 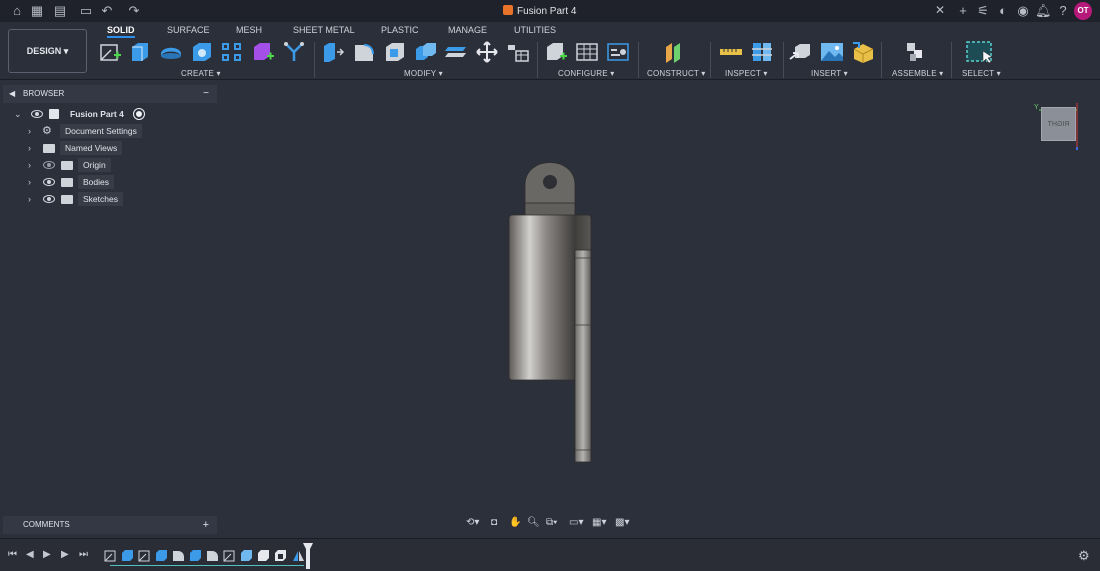 I want to click on step-forward-icon: ▶, so click(x=65, y=554).